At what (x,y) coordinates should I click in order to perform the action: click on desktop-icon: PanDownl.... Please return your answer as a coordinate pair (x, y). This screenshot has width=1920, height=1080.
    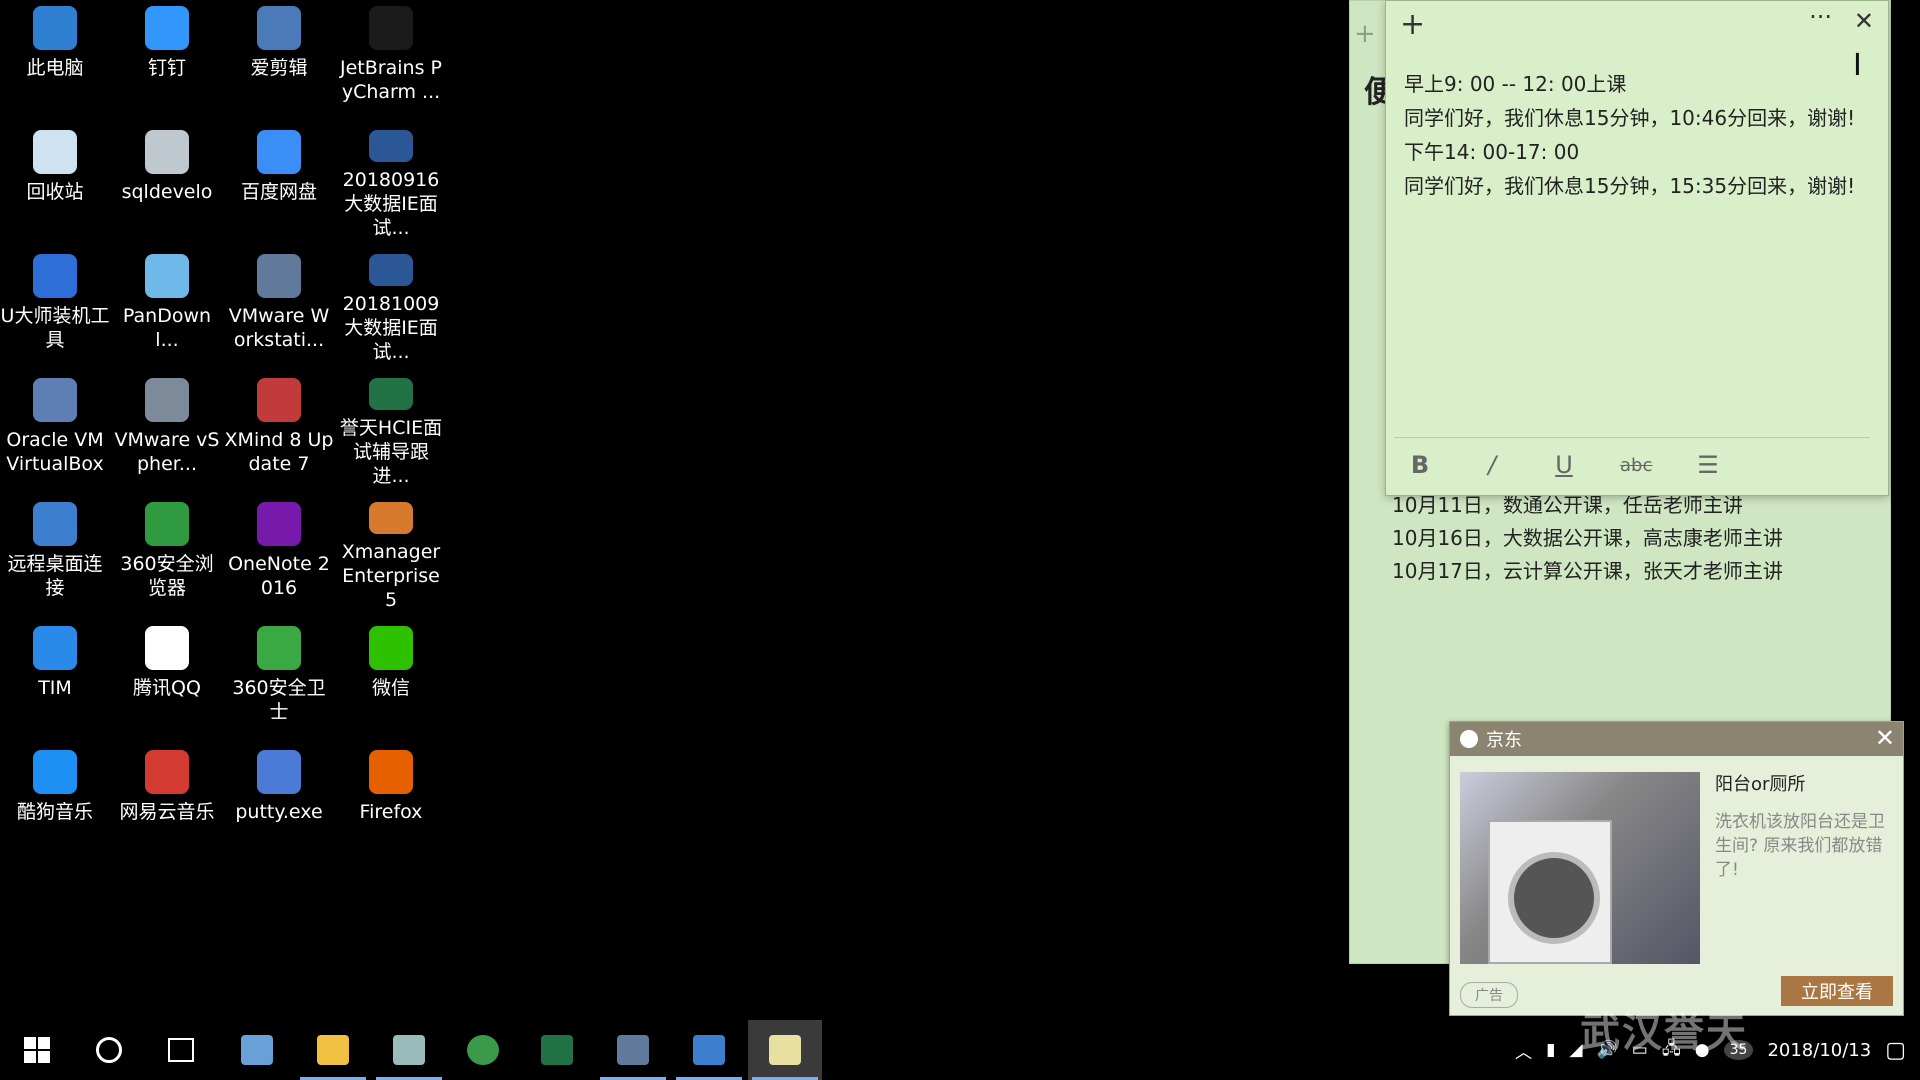
    Looking at the image, I should click on (167, 306).